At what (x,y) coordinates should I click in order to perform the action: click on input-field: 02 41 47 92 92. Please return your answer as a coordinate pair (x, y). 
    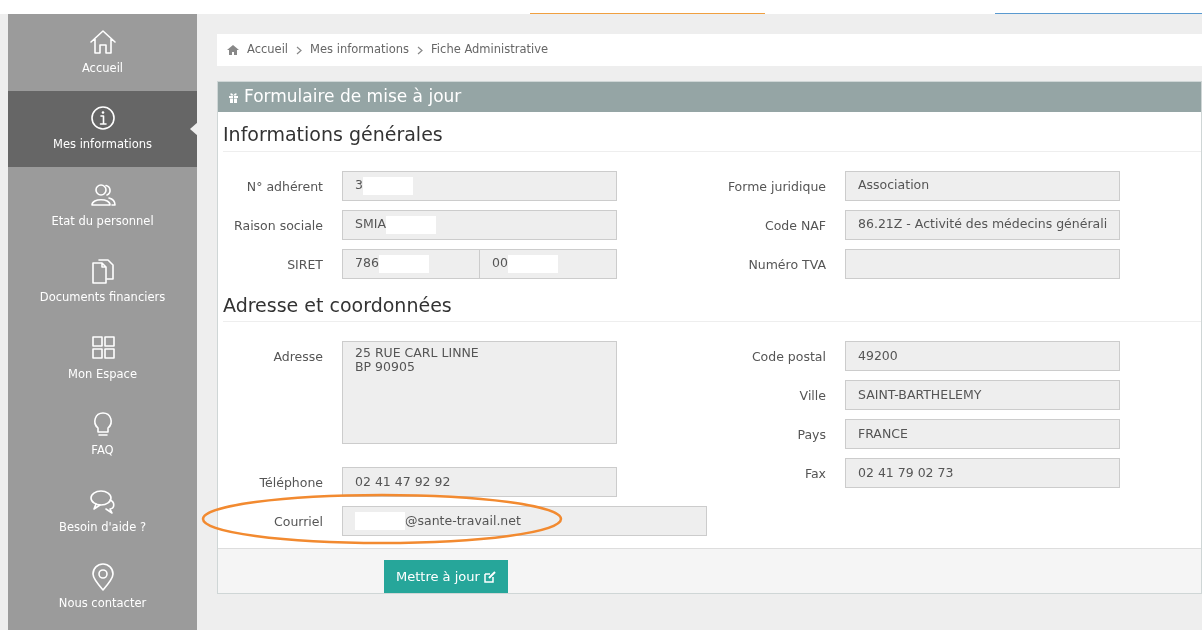
    Looking at the image, I should click on (479, 482).